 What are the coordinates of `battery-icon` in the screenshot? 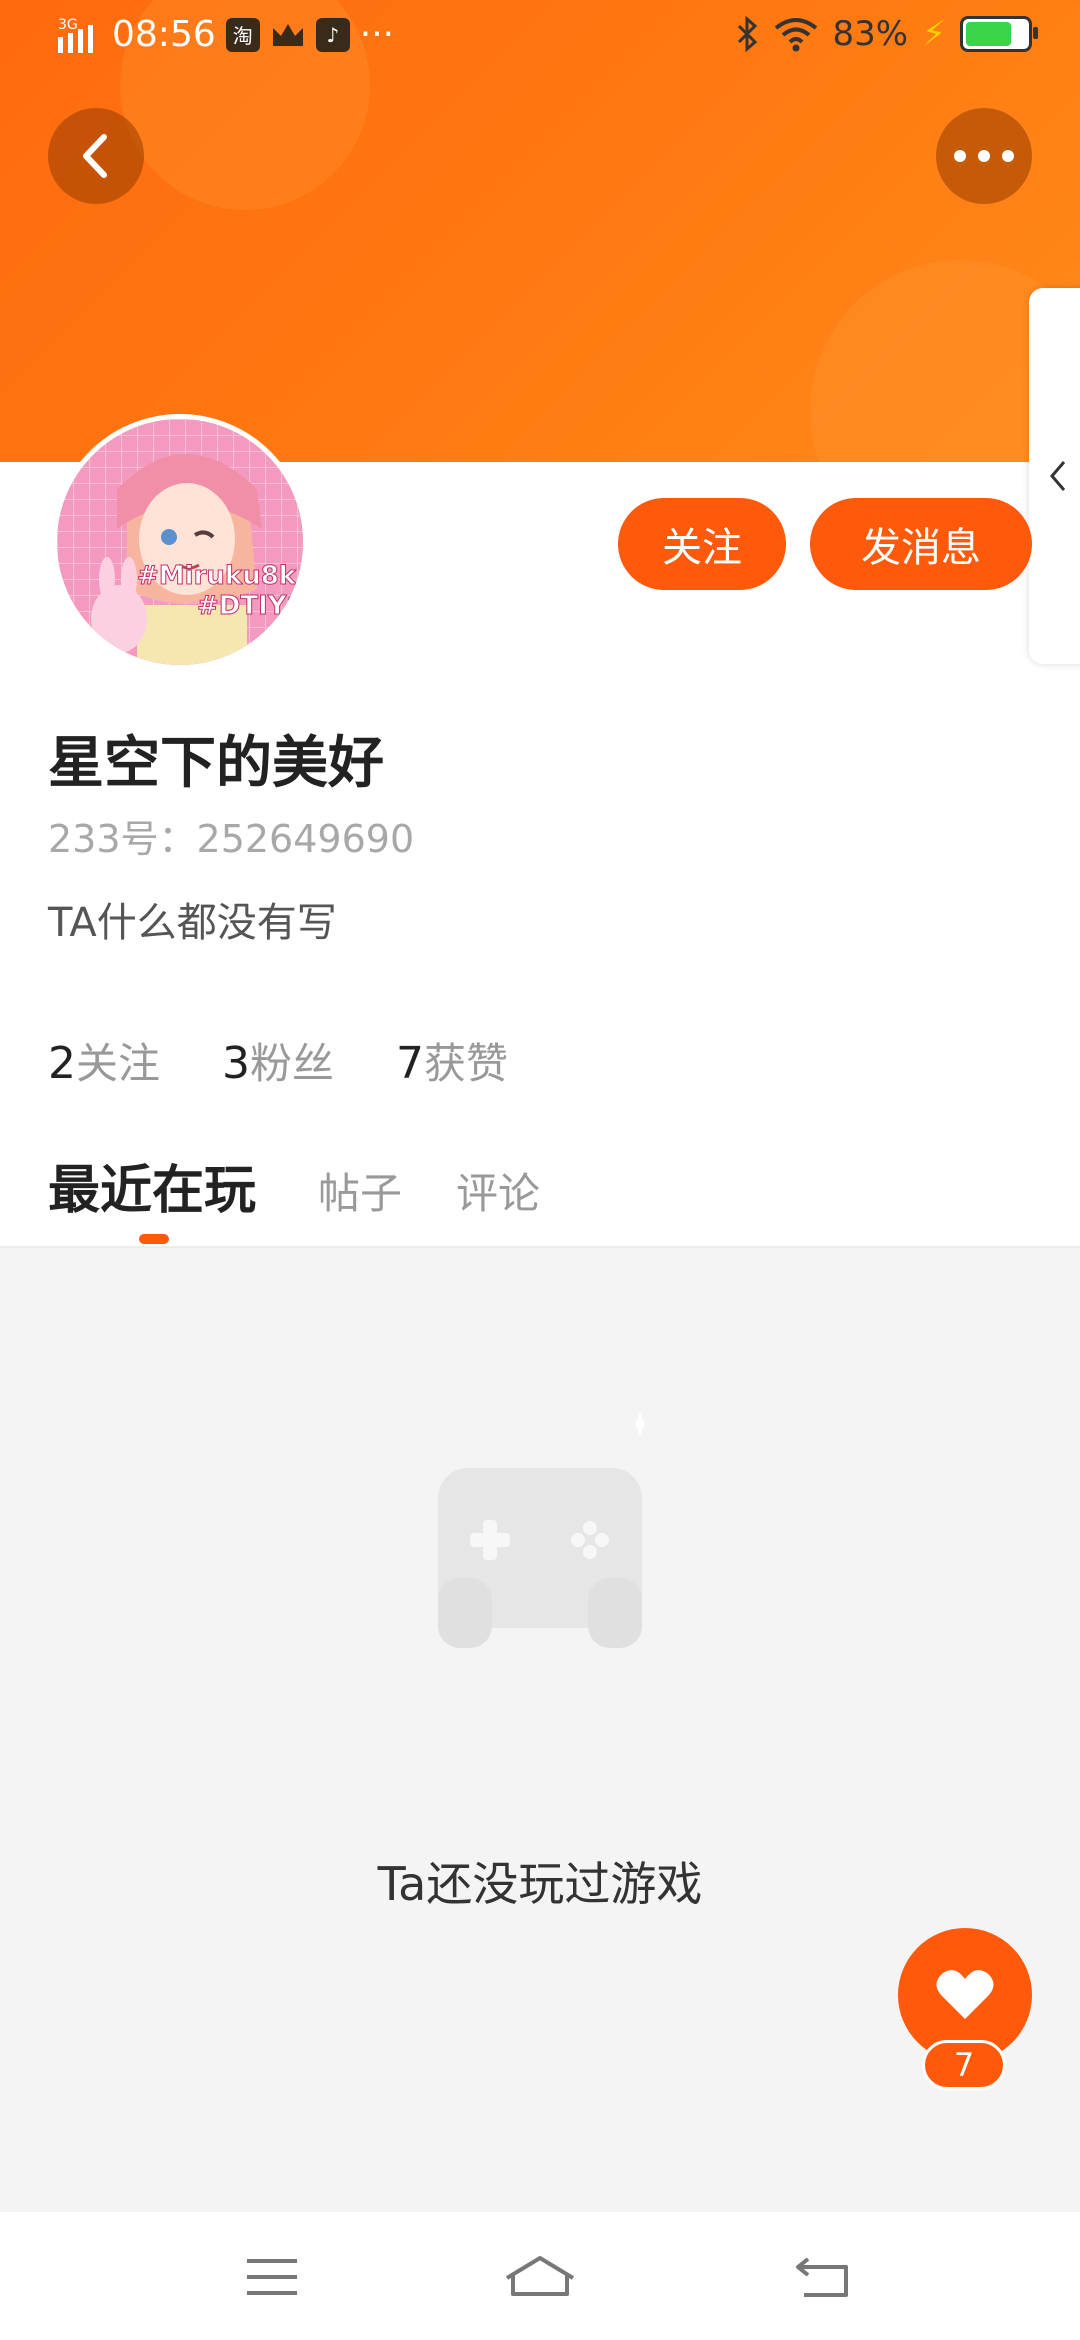 It's located at (999, 34).